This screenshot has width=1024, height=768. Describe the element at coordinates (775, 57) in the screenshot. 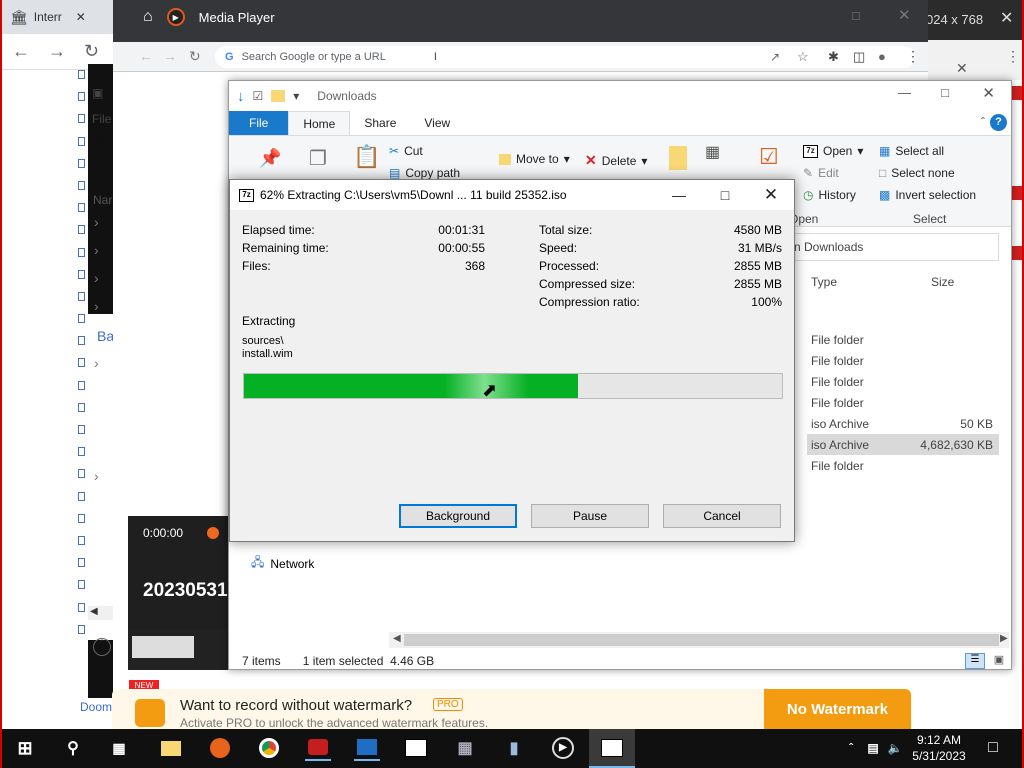

I see `share-icon: ↗` at that location.